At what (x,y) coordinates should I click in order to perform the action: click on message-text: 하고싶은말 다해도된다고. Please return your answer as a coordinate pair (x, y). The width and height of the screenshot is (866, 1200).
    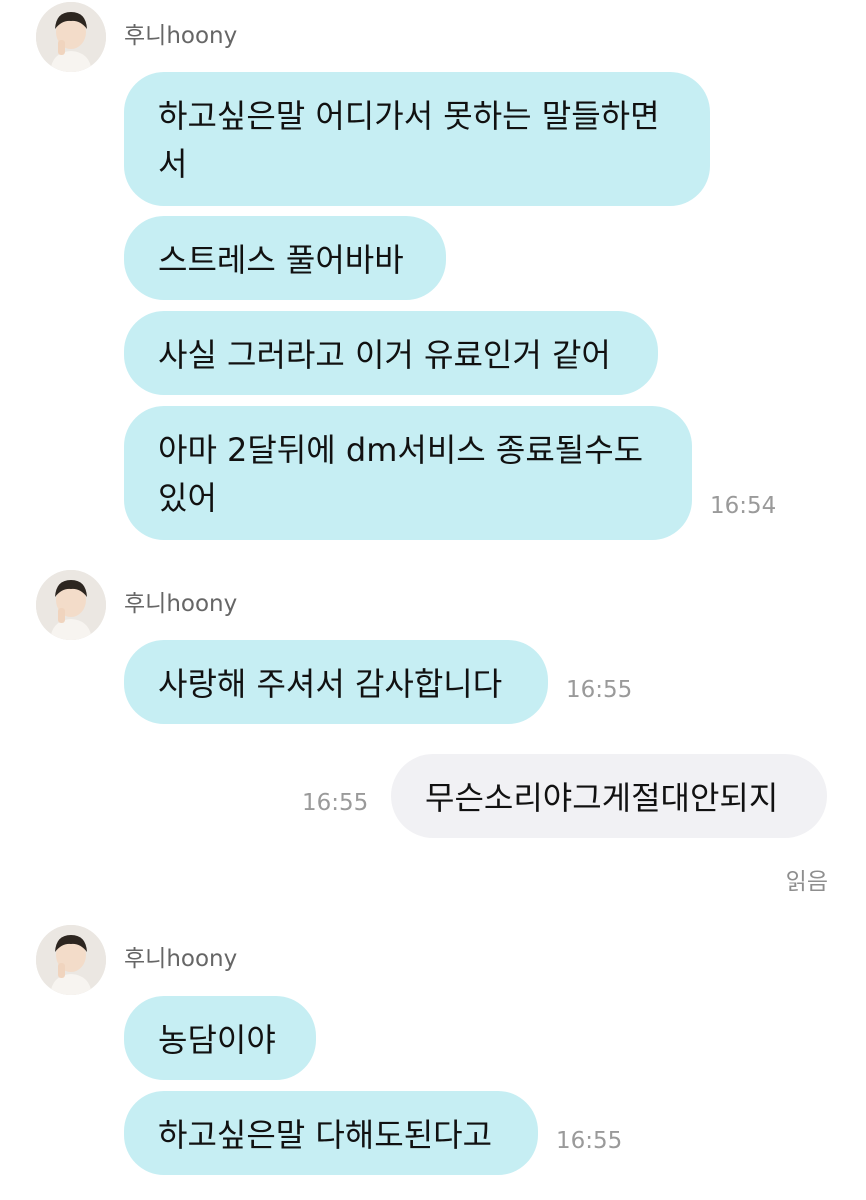
    Looking at the image, I should click on (325, 1135).